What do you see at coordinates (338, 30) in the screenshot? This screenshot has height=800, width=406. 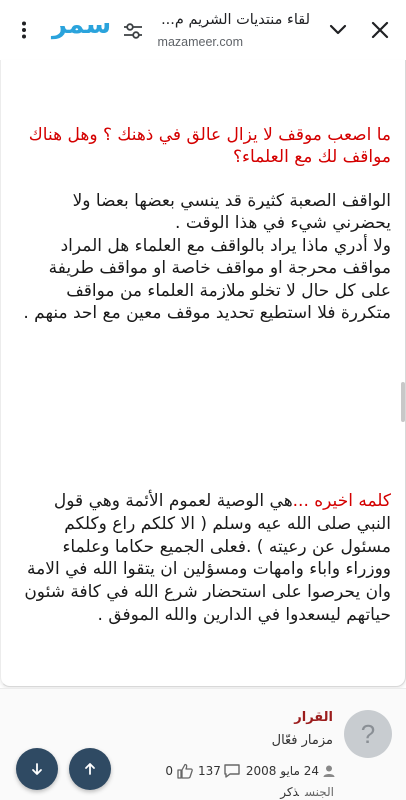 I see `chevron-down-icon` at bounding box center [338, 30].